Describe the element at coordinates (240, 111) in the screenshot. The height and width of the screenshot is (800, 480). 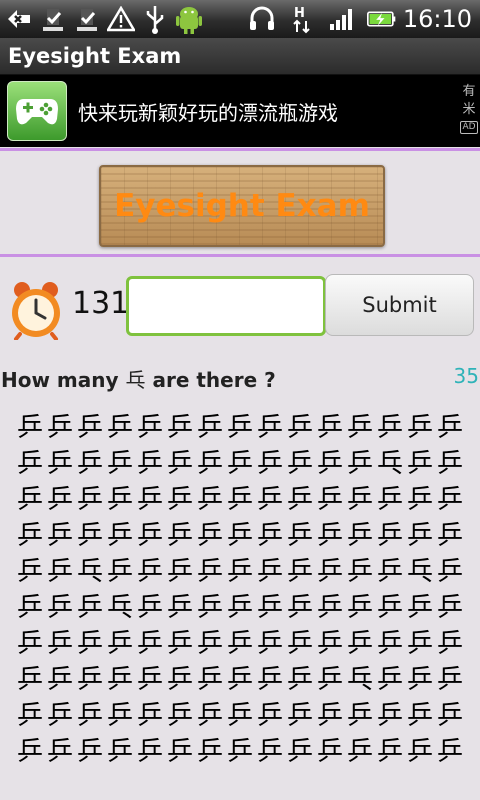
I see `ad-banner: 快来玩新颖好玩的漂流瓶游戏 有 米 AD` at that location.